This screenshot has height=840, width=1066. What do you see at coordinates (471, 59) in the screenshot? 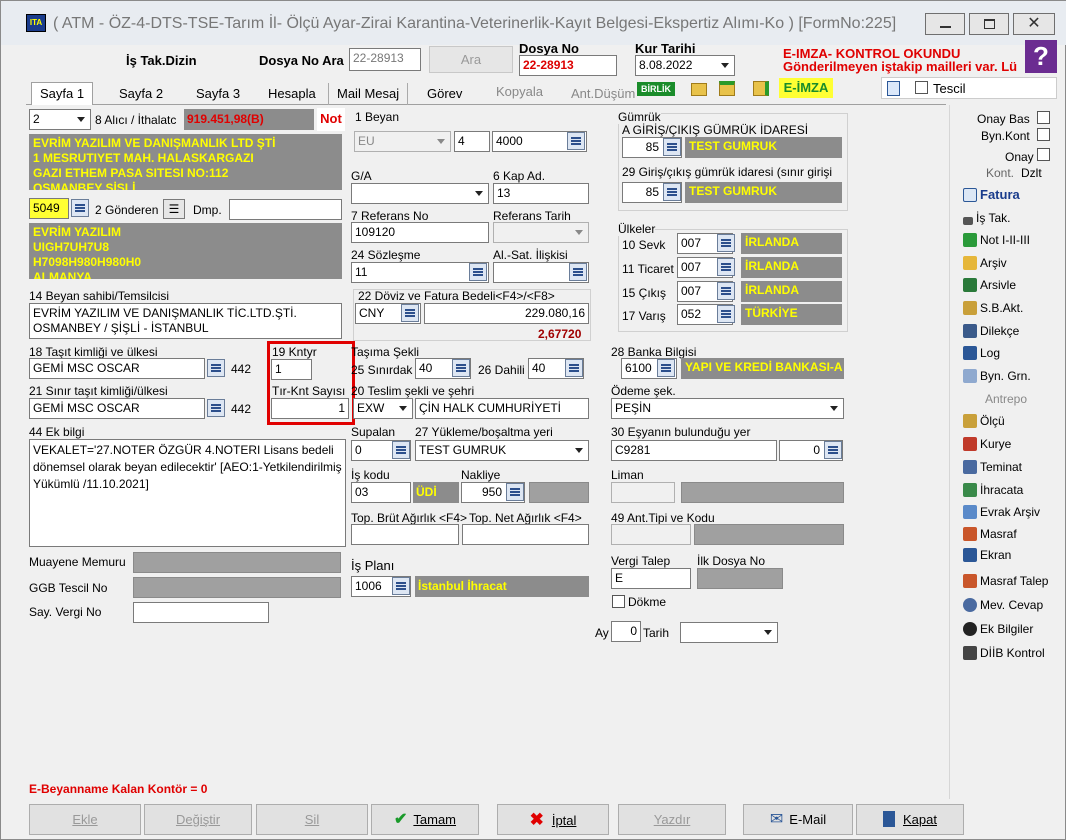
I see `ara-button: Ara` at bounding box center [471, 59].